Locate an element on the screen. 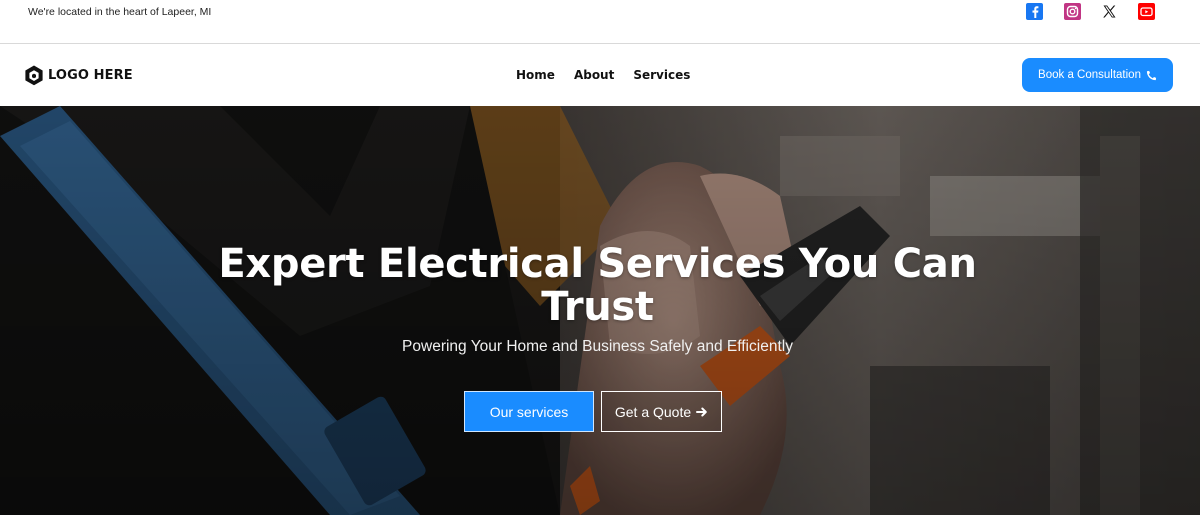 The height and width of the screenshot is (515, 1200). instagram-link is located at coordinates (1072, 11).